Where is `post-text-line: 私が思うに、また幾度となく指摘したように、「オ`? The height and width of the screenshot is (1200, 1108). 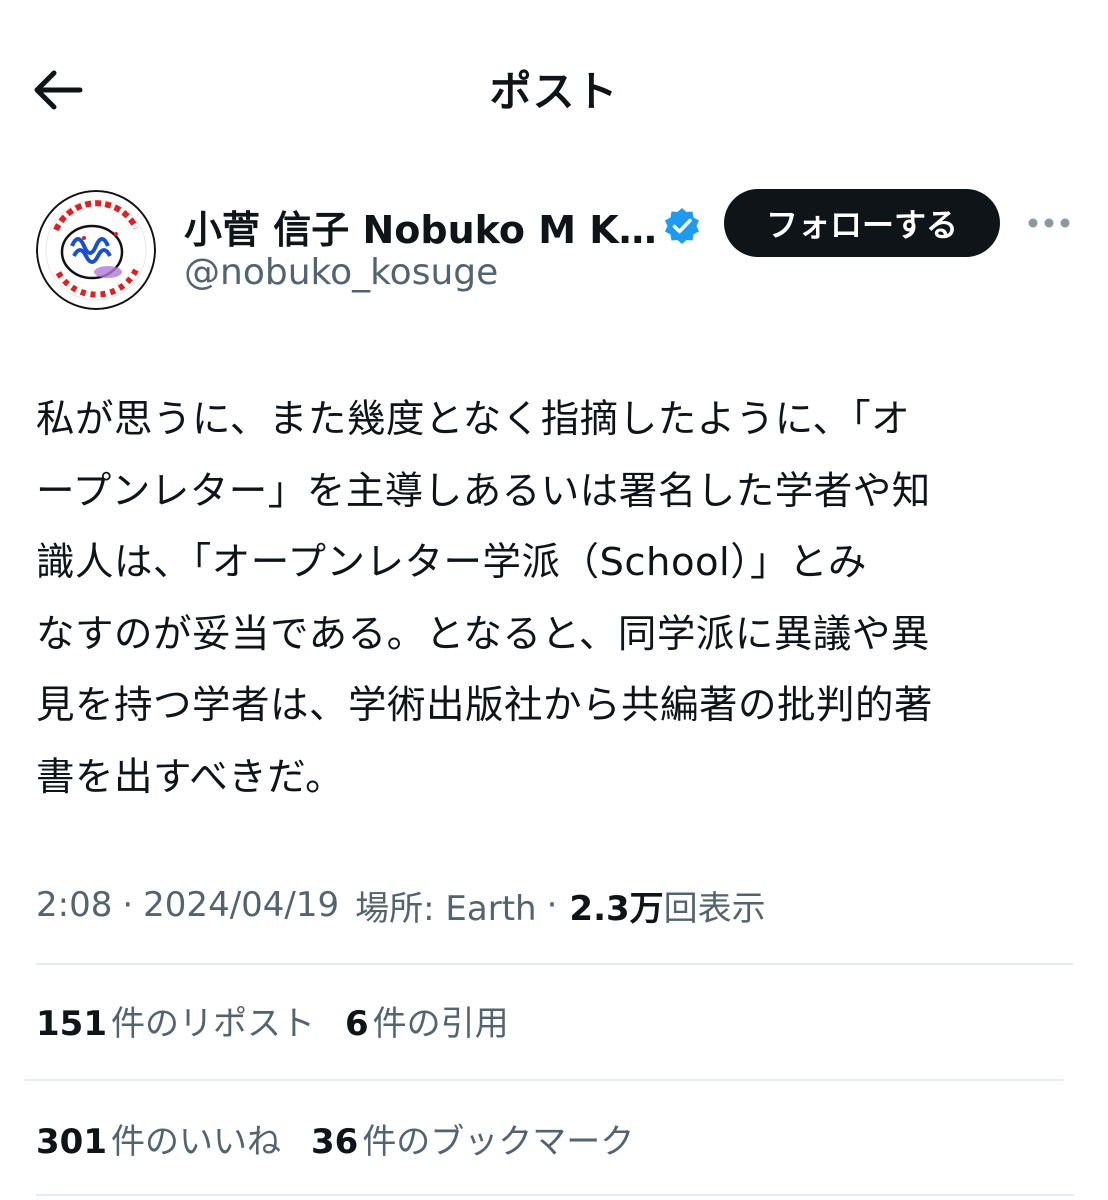 post-text-line: 私が思うに、また幾度となく指摘したように、「オ is located at coordinates (473, 419).